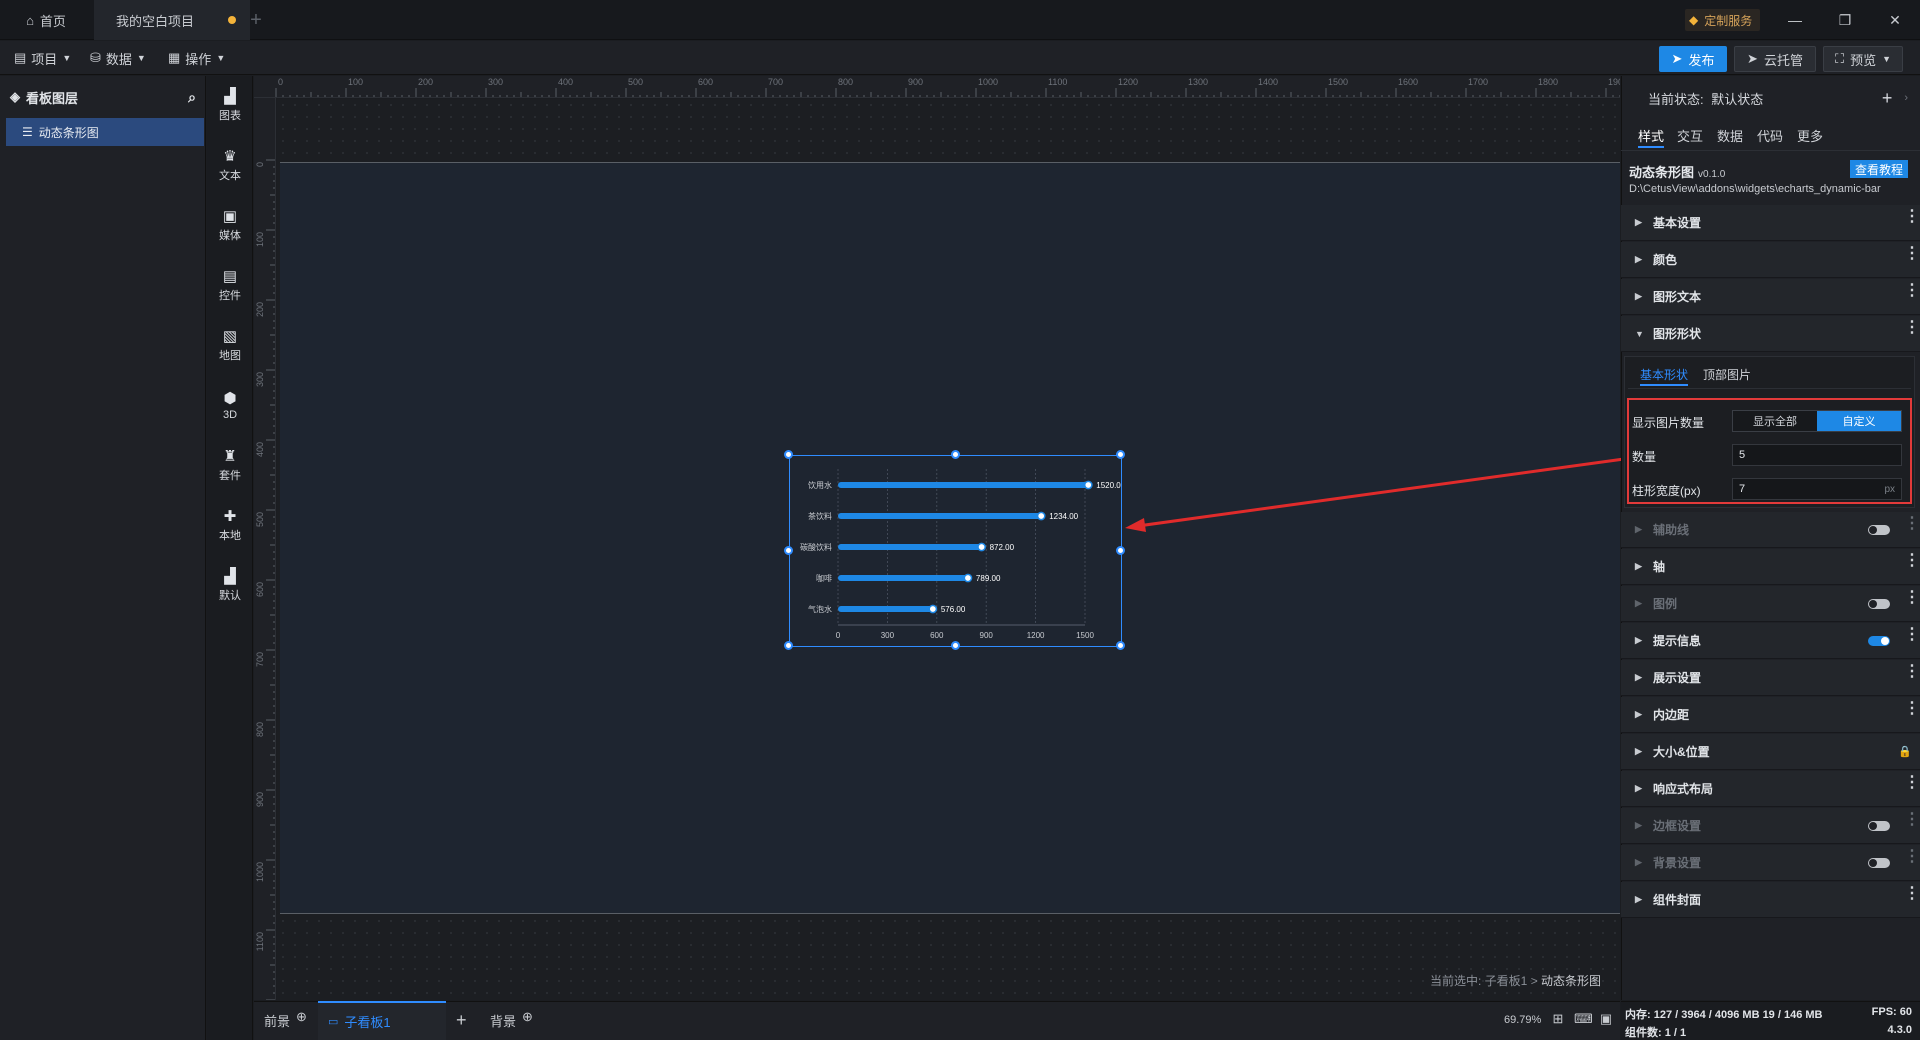 The width and height of the screenshot is (1920, 1040). What do you see at coordinates (1770, 863) in the screenshot?
I see `section-background: ▶ 背景设置 ⋮` at bounding box center [1770, 863].